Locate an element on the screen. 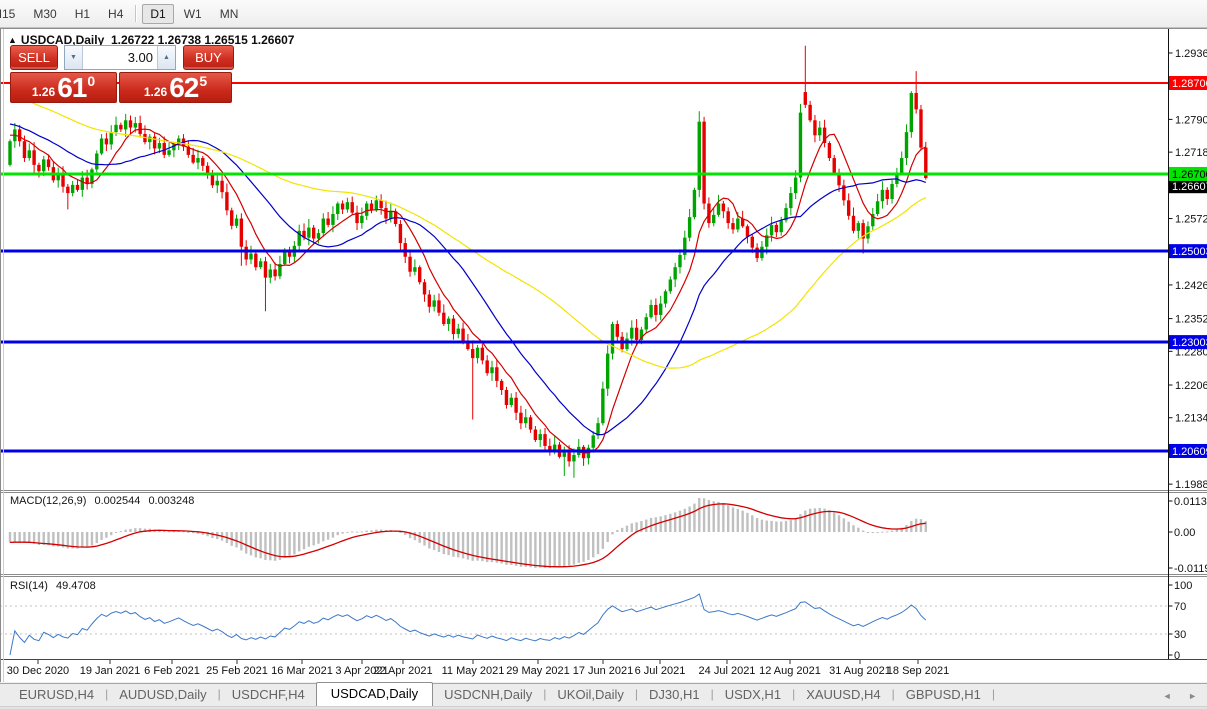 This screenshot has height=709, width=1207. one-click-trading-panel: SELL ▼ ▲ BUY 1.26 61 0 1.26 62 5 is located at coordinates (122, 74).